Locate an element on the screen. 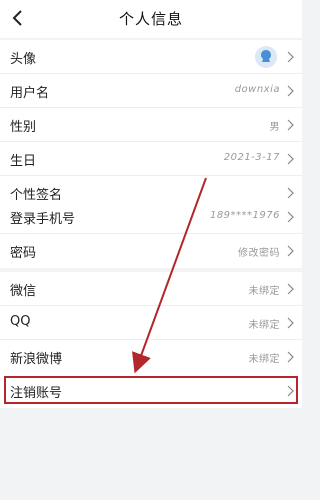  nav-header: 个人信息 is located at coordinates (151, 19).